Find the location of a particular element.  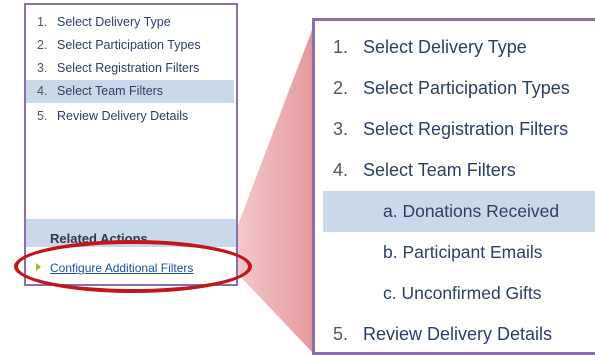

step-item-registration-filters: 3. Select Registration Filters is located at coordinates (131, 68).